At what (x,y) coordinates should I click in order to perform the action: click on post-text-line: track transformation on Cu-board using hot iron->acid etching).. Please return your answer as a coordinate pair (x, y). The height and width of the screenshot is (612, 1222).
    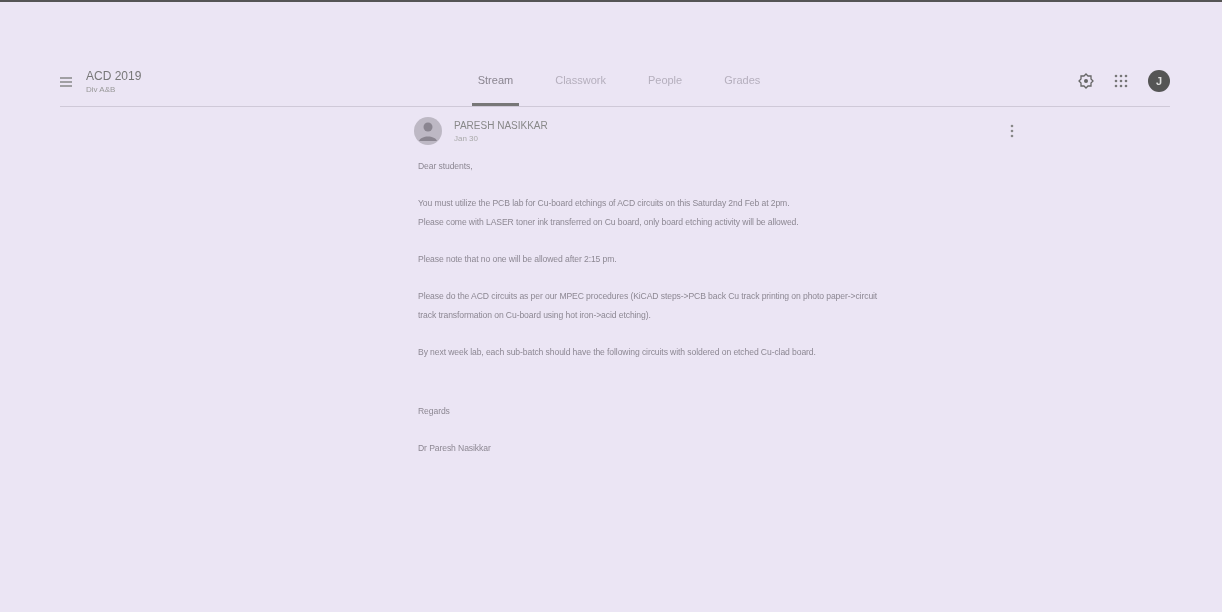
    Looking at the image, I should click on (535, 315).